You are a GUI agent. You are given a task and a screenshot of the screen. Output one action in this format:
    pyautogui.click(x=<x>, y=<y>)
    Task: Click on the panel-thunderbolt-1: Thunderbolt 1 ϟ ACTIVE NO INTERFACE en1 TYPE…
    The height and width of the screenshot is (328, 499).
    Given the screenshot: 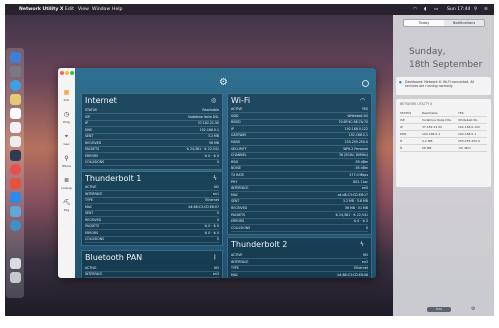 What is the action you would take?
    pyautogui.click(x=152, y=208)
    